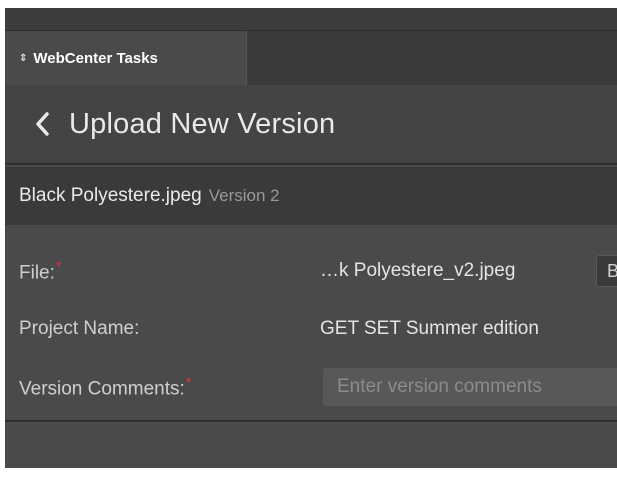 The height and width of the screenshot is (499, 617). What do you see at coordinates (311, 58) in the screenshot?
I see `tab-strip: ⇕ WebCenter Tasks` at bounding box center [311, 58].